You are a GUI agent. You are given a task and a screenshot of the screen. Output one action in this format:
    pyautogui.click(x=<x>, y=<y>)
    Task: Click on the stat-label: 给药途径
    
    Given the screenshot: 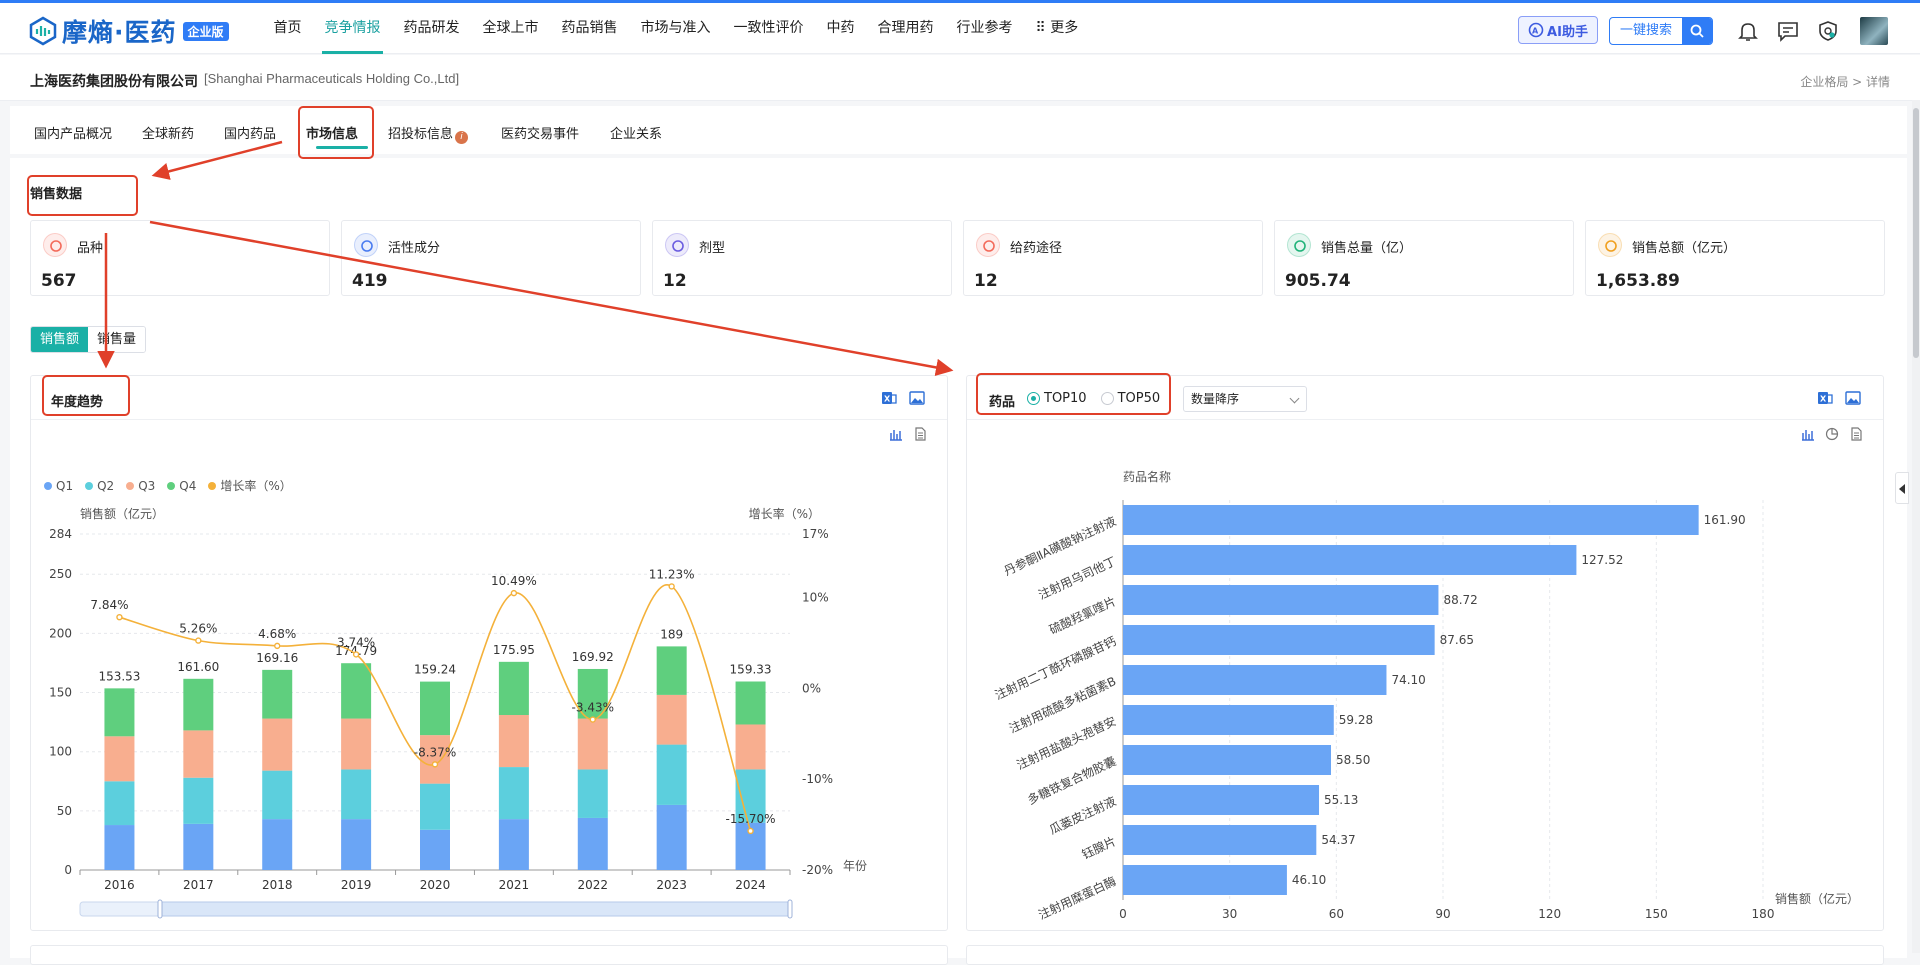 What is the action you would take?
    pyautogui.click(x=1036, y=248)
    